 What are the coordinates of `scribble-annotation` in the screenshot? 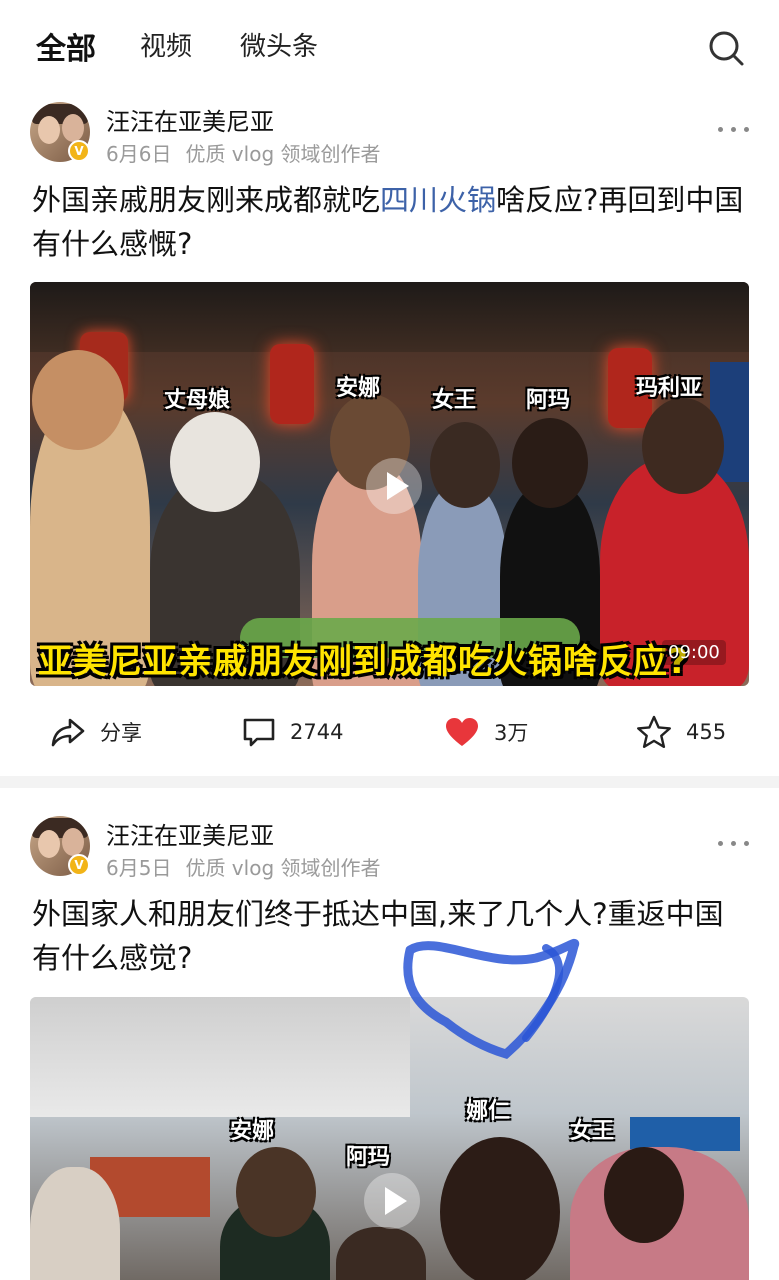 It's located at (491, 999).